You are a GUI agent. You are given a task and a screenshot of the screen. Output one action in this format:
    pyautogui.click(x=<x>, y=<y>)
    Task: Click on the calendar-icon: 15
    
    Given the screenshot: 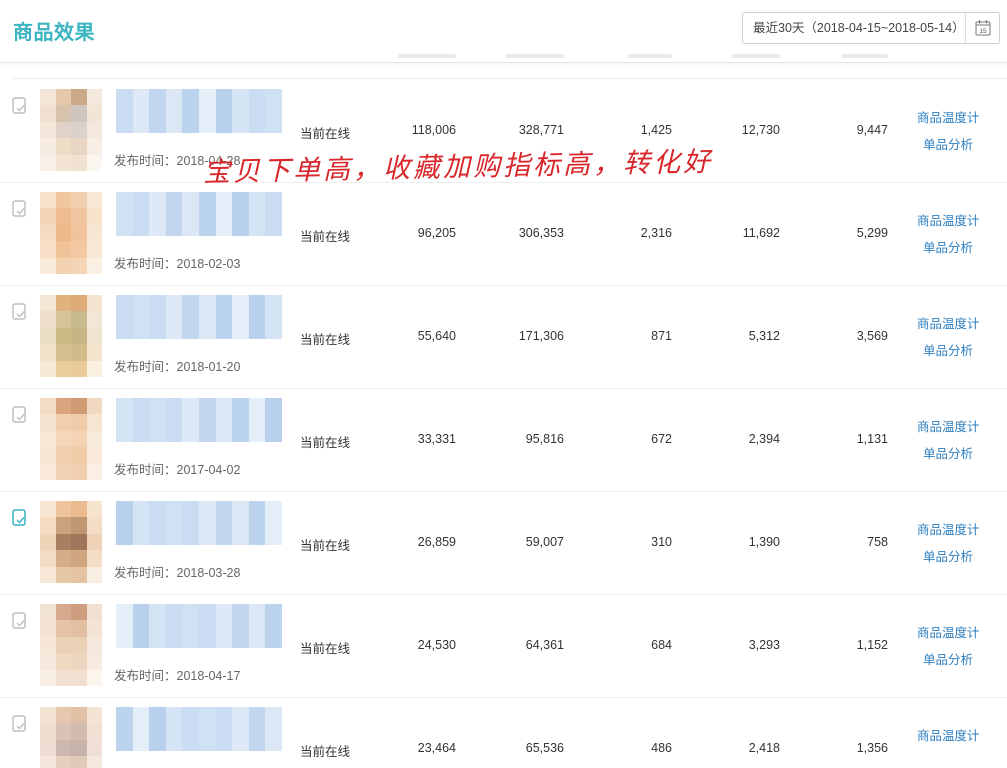 What is the action you would take?
    pyautogui.click(x=983, y=27)
    